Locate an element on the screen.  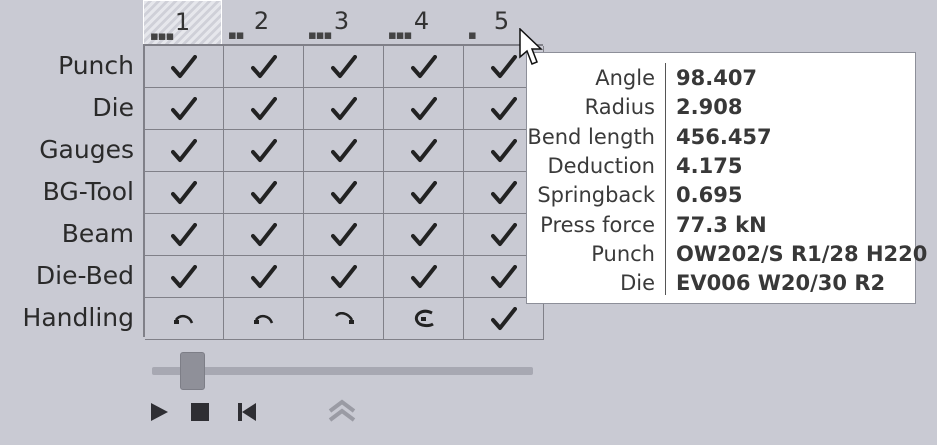
tooltip-value: OW202/S R1/28 H220 is located at coordinates (802, 253).